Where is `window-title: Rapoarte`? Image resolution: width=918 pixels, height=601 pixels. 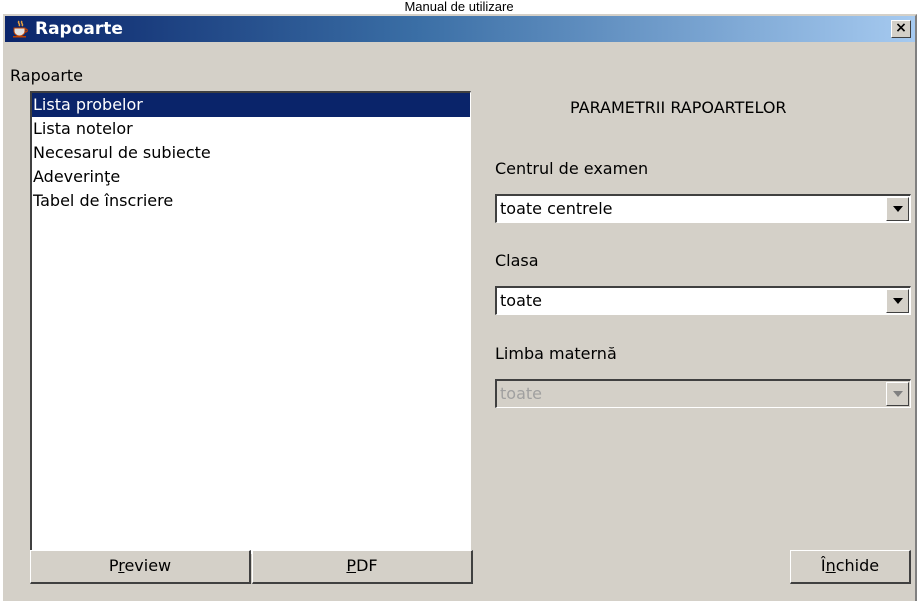
window-title: Rapoarte is located at coordinates (79, 29).